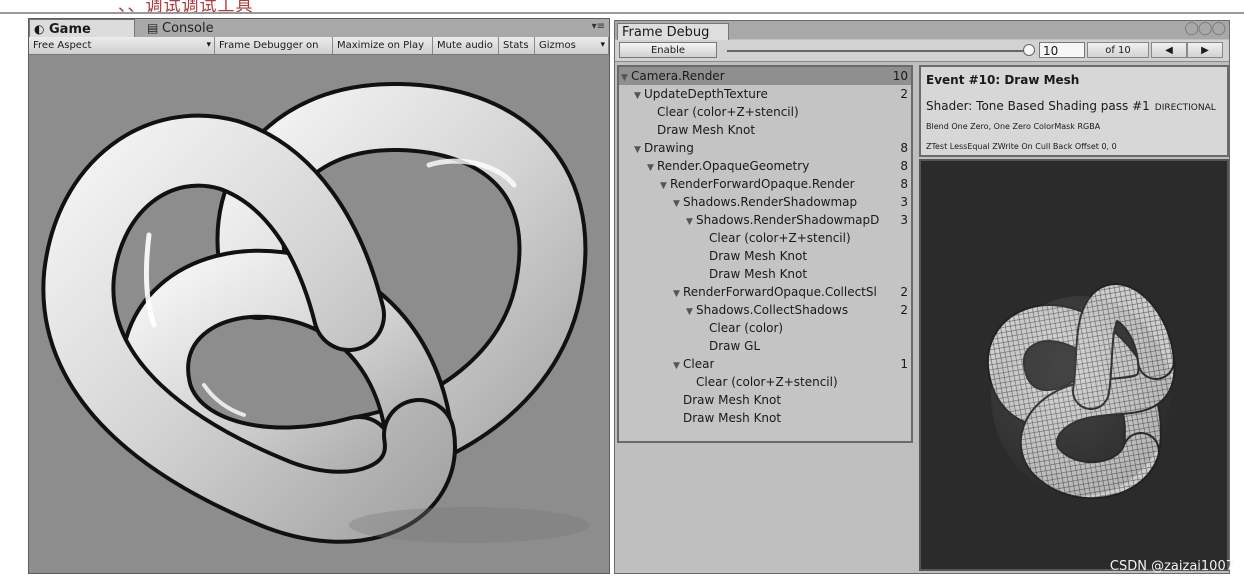  I want to click on mute-audio-toggle: Mute audio, so click(466, 45).